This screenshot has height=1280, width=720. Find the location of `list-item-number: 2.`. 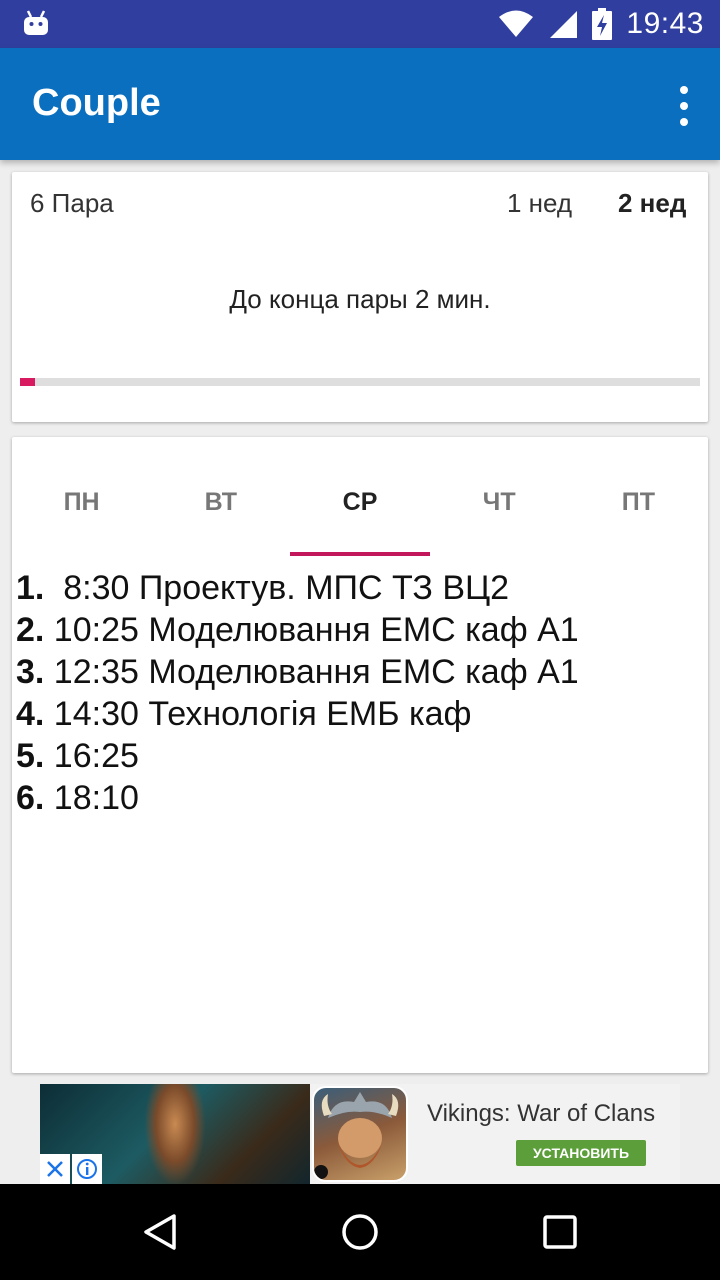

list-item-number: 2. is located at coordinates (30, 630).